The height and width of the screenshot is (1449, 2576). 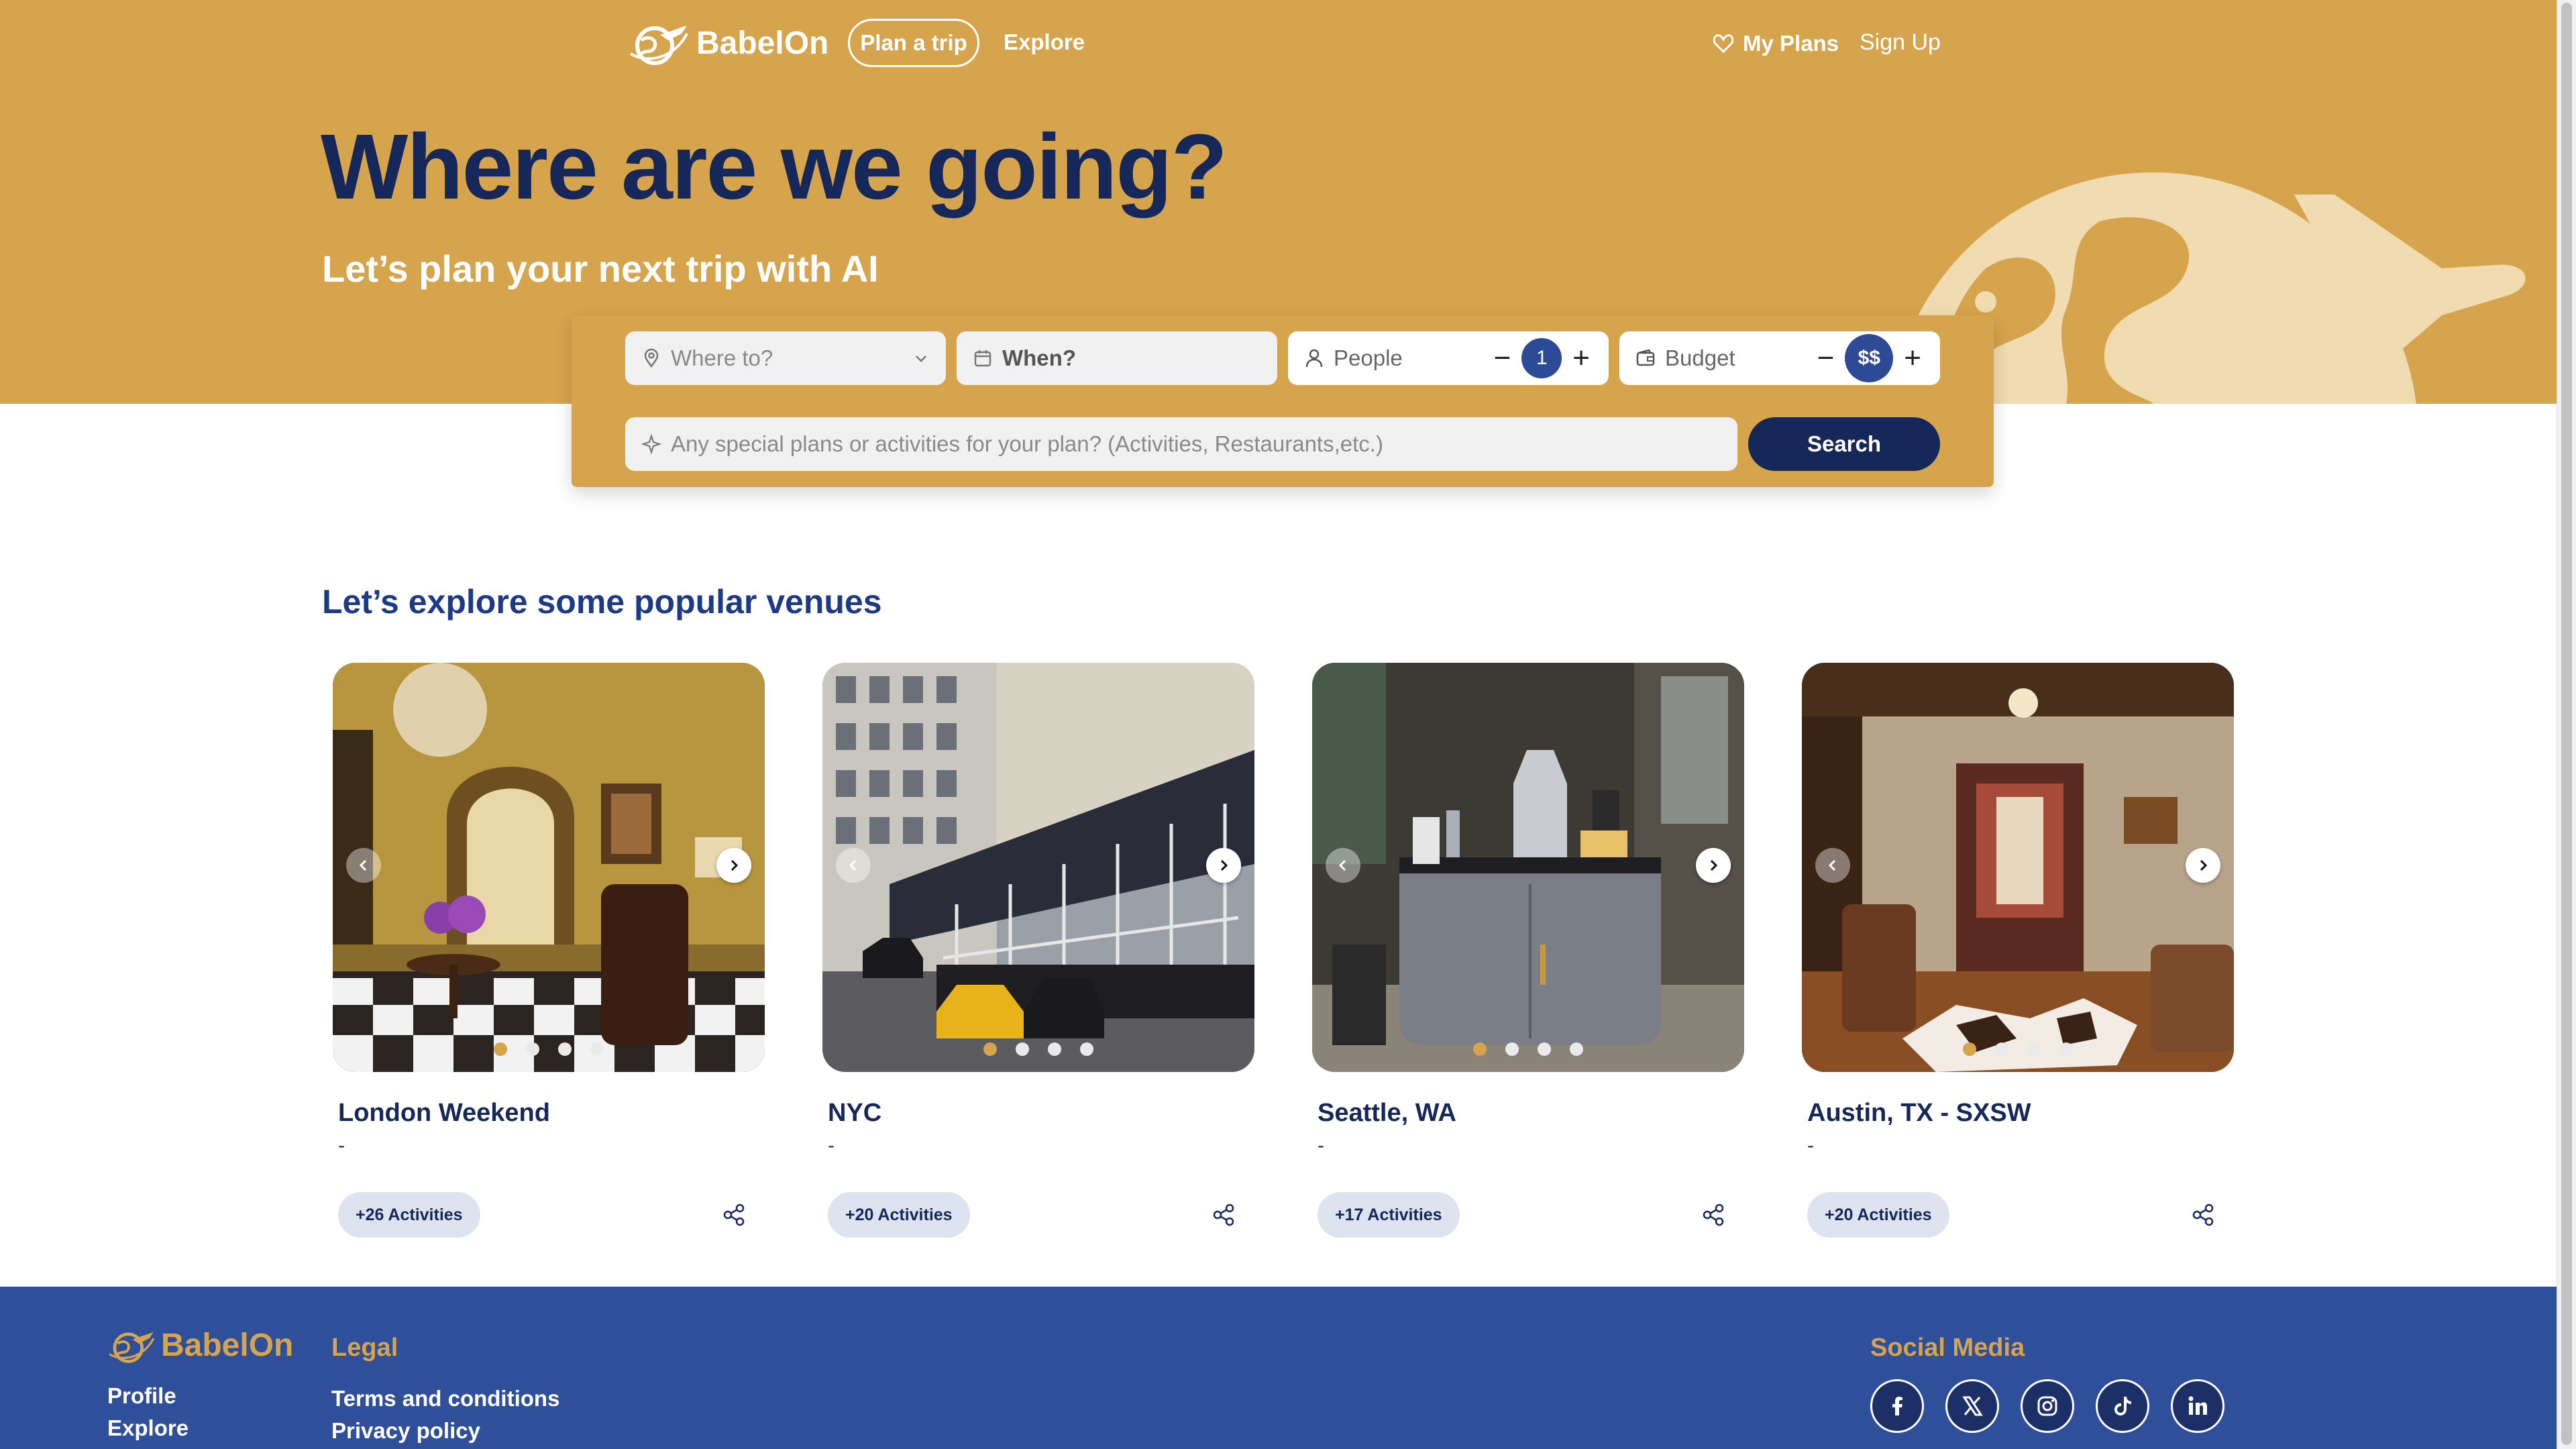 What do you see at coordinates (1502, 358) in the screenshot?
I see `people-decrement-button: −` at bounding box center [1502, 358].